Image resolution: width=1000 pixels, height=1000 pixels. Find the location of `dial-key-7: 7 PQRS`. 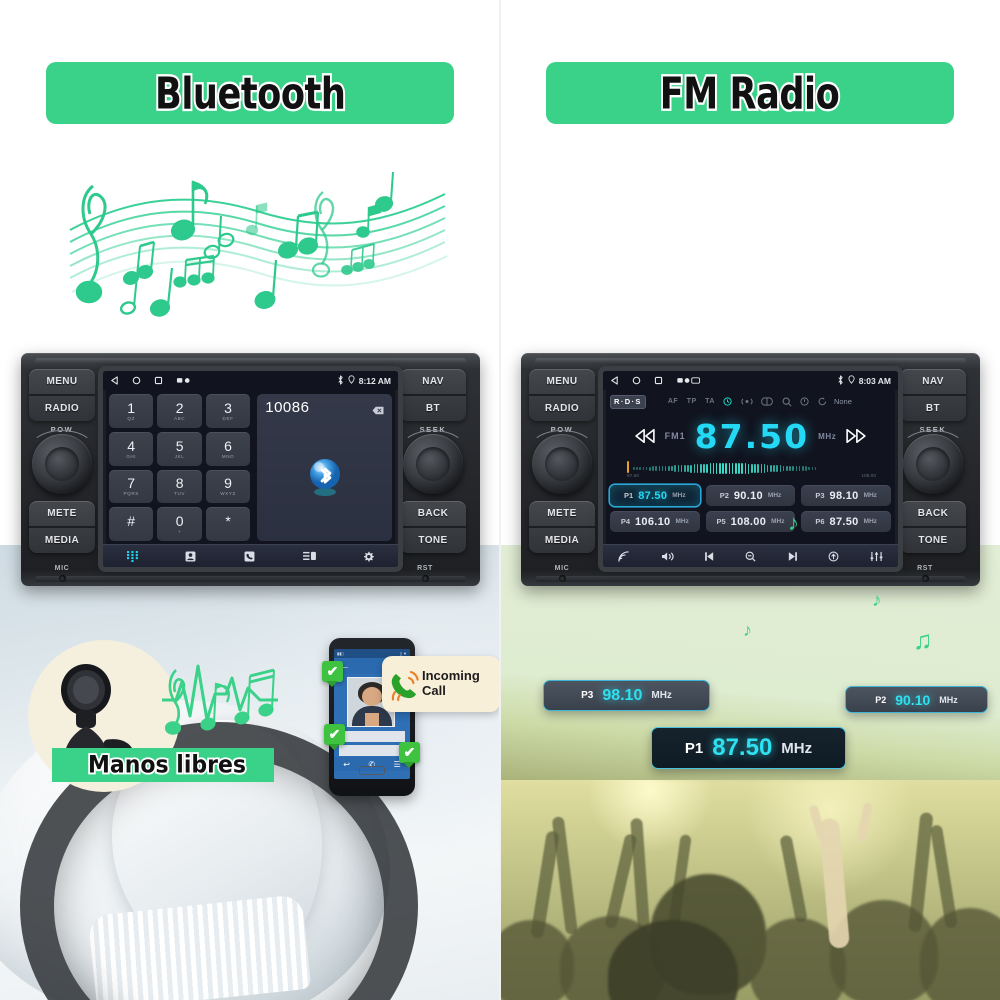

dial-key-7: 7 PQRS is located at coordinates (131, 486).